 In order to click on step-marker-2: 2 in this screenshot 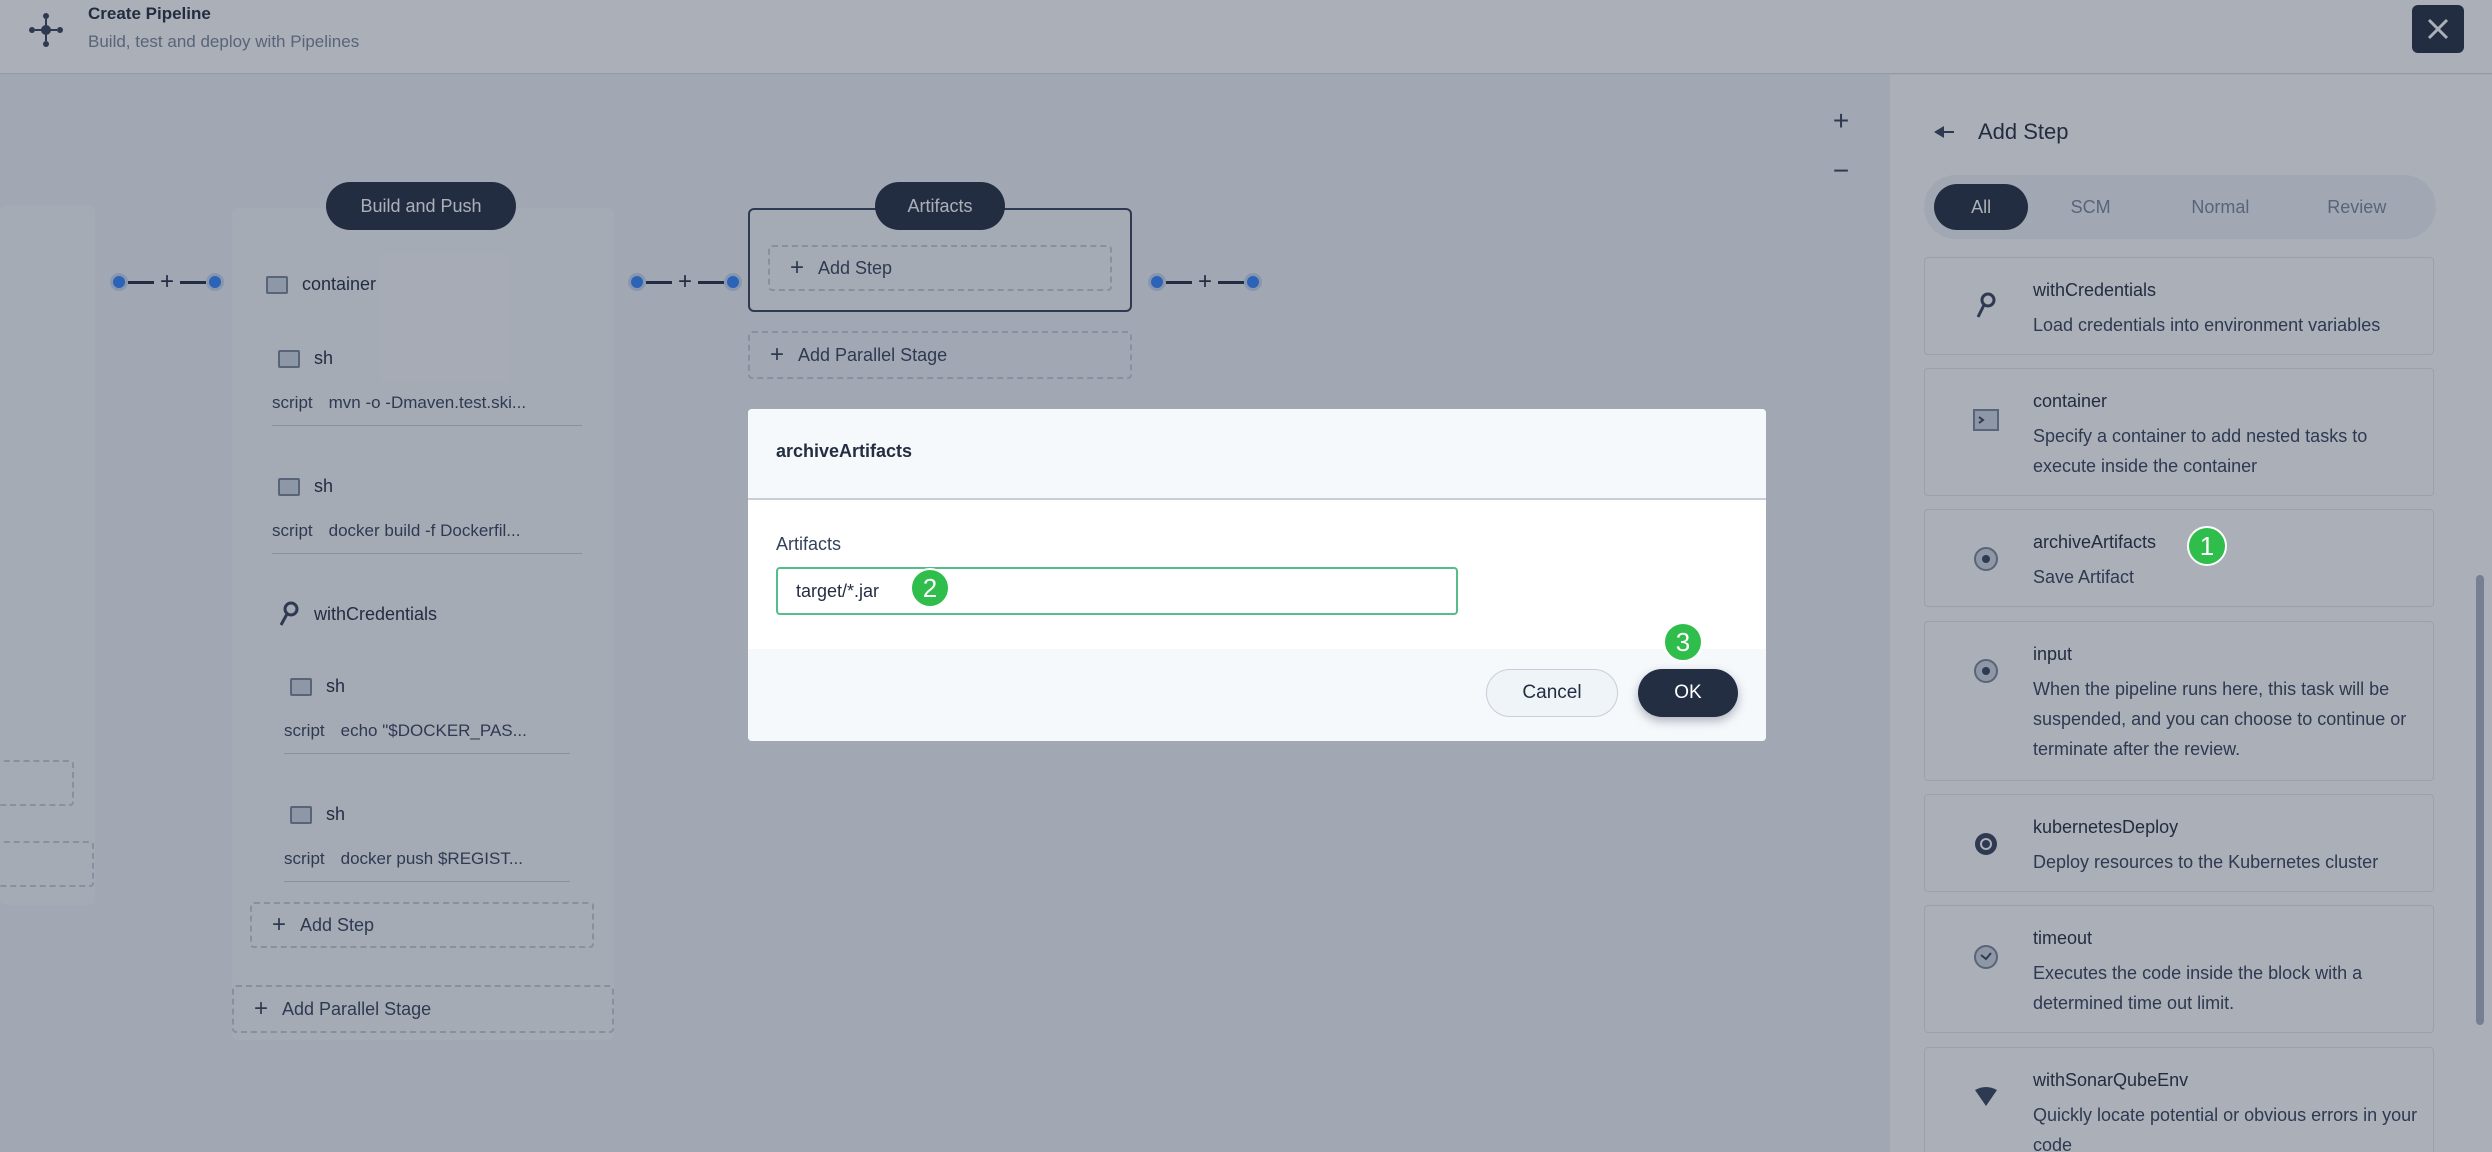, I will do `click(930, 588)`.